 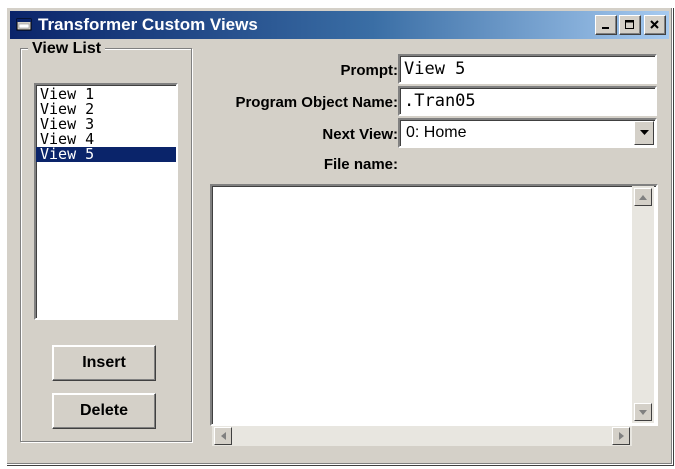 I want to click on arrow-right-icon, so click(x=621, y=436).